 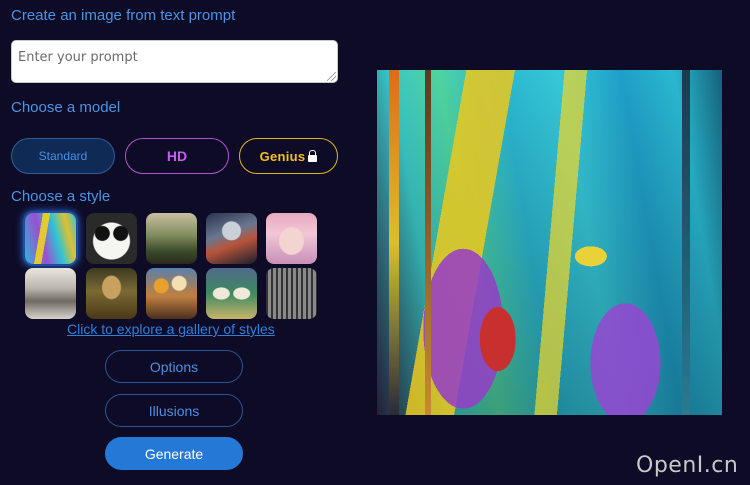 What do you see at coordinates (231, 293) in the screenshot?
I see `style-thumbnail-ballet-dancers` at bounding box center [231, 293].